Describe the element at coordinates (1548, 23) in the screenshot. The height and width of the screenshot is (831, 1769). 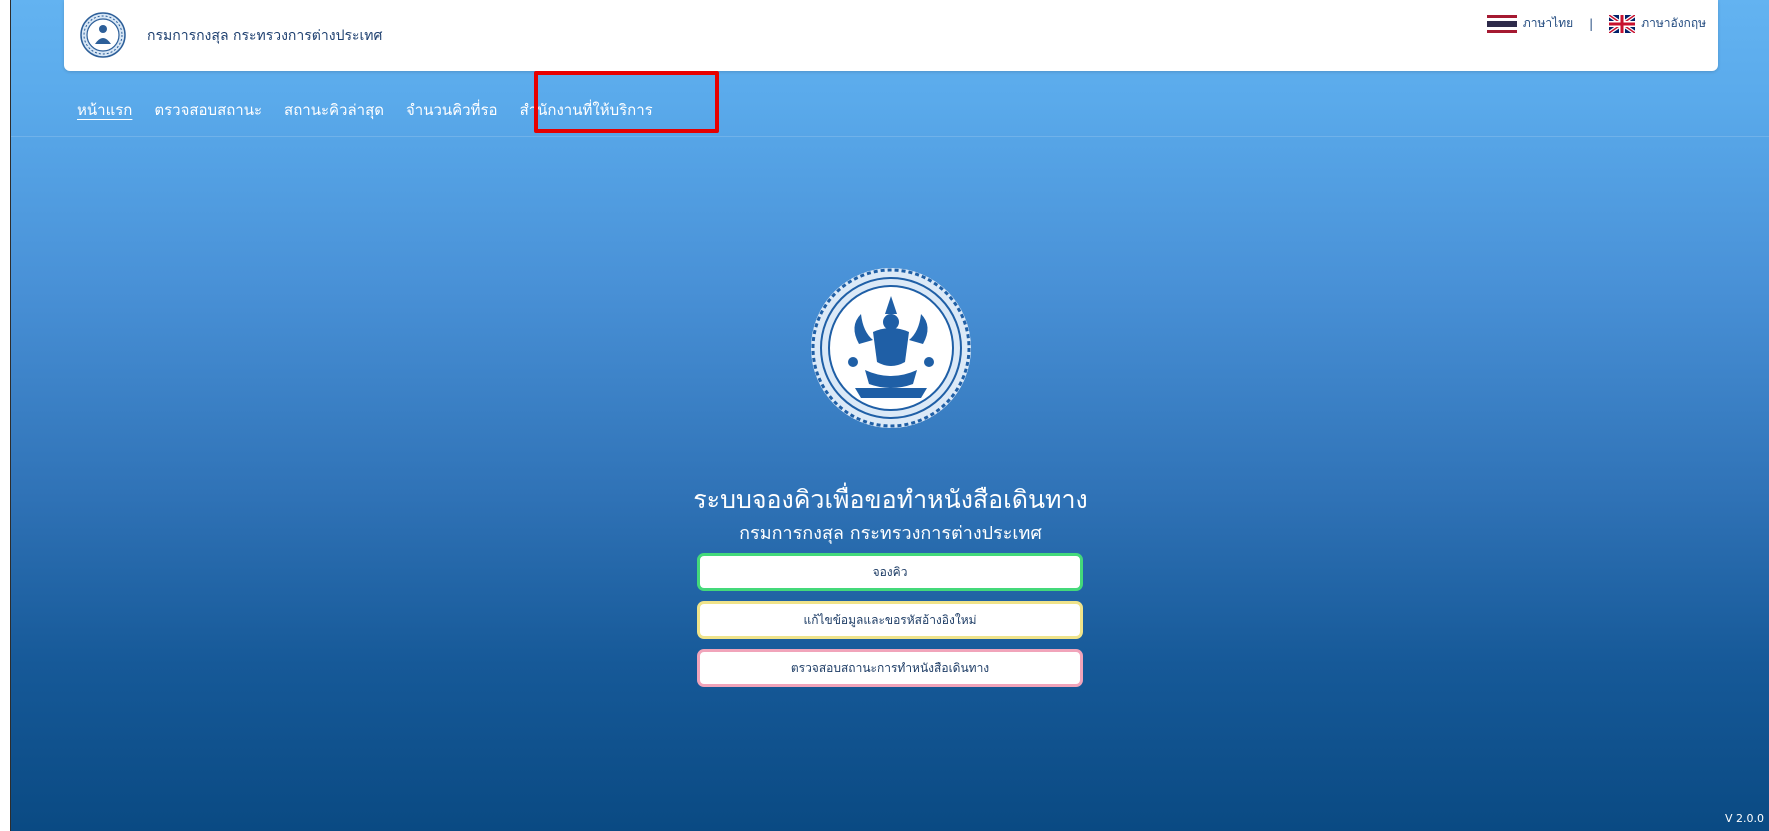
I see `lang-thai-label: ภาษาไทย` at that location.